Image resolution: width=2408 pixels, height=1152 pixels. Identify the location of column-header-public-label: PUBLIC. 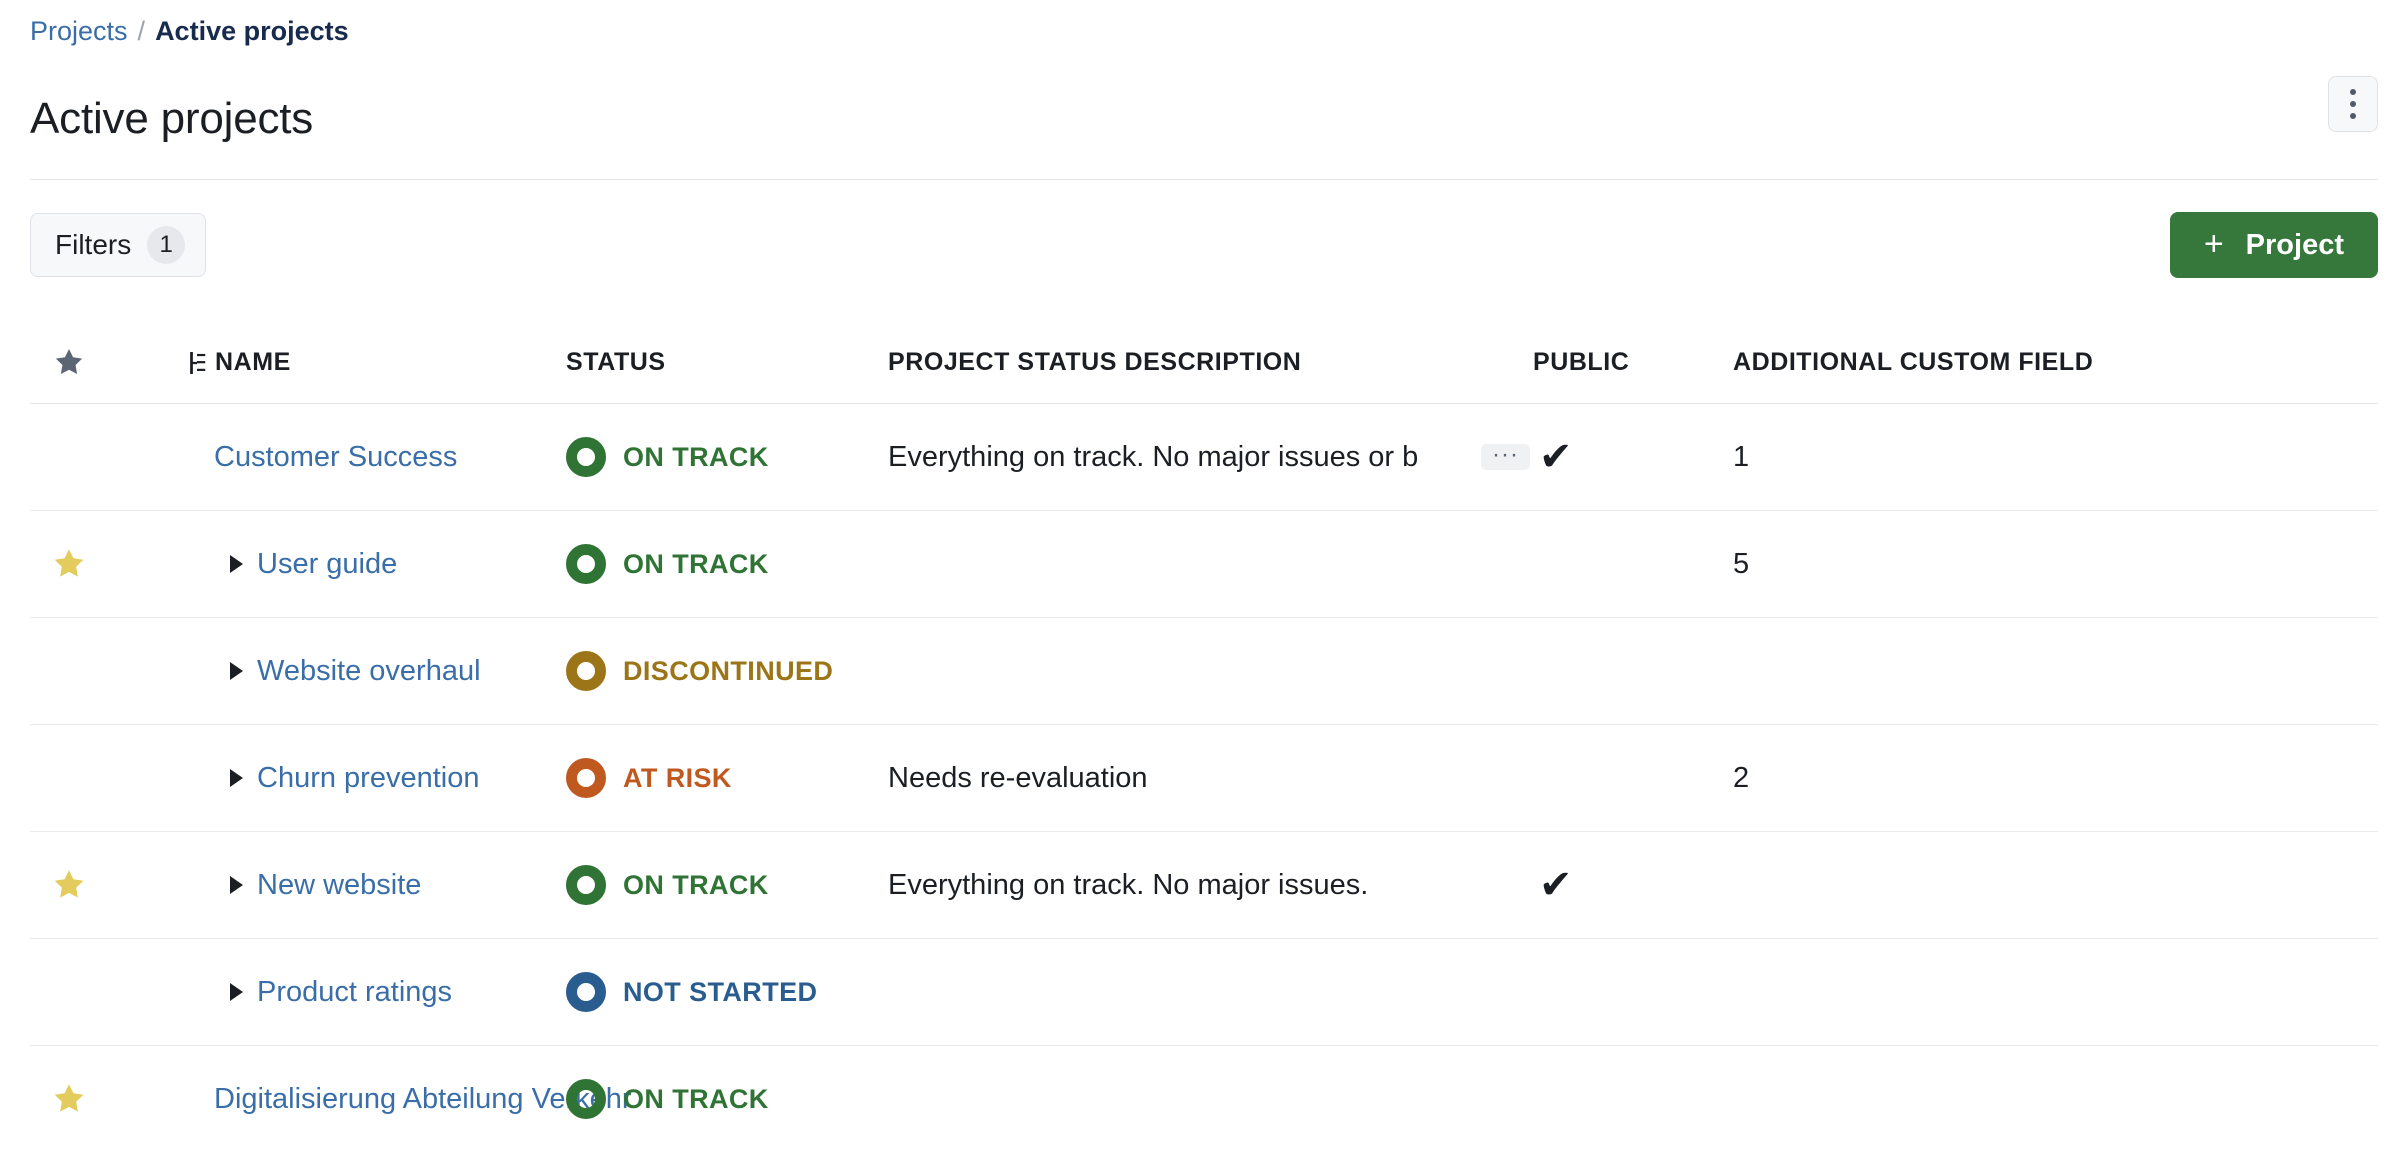
(1581, 362).